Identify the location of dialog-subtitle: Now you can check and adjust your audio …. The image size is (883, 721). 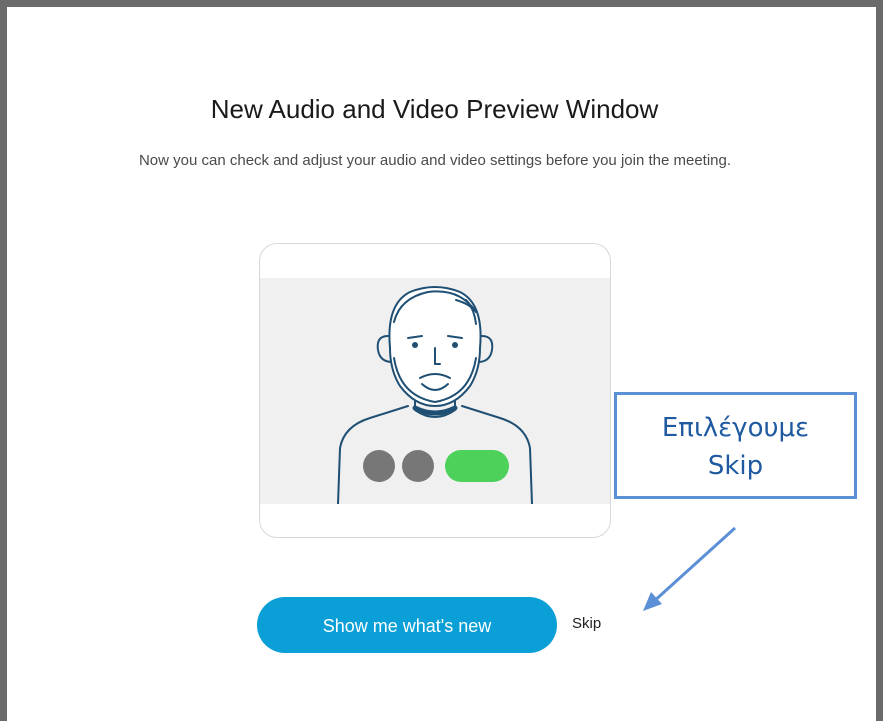
(435, 160).